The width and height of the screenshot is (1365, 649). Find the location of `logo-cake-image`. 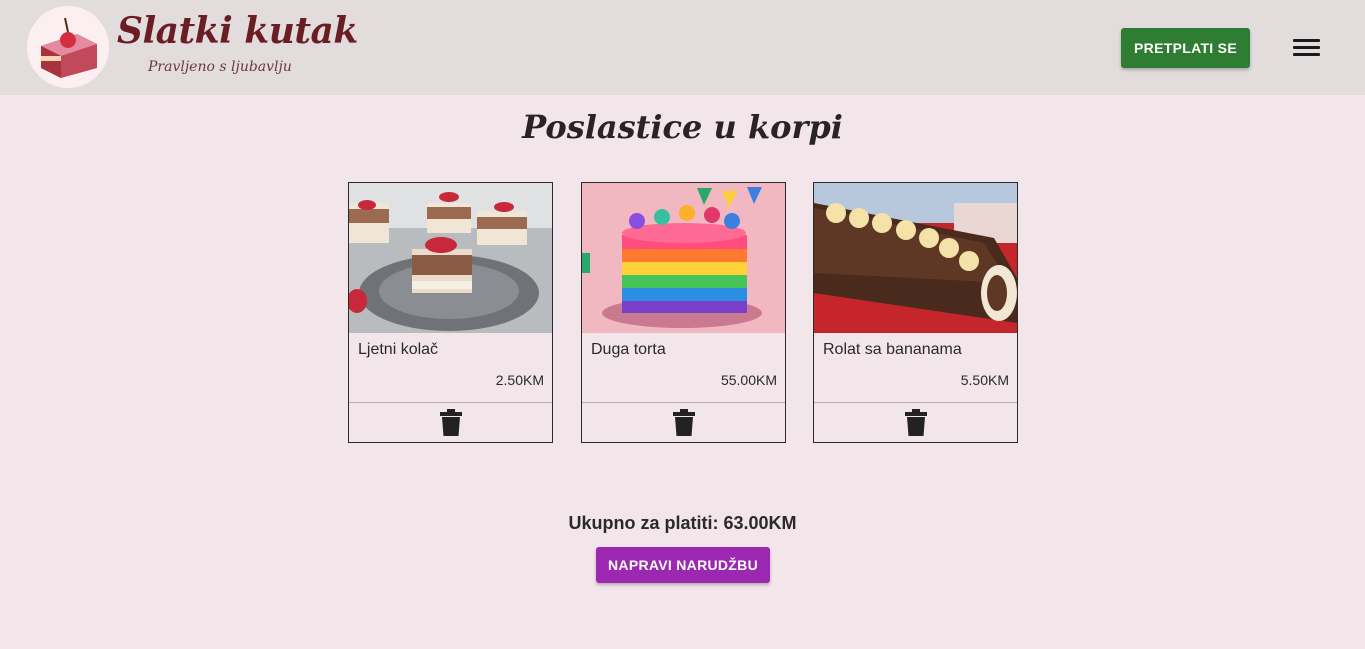

logo-cake-image is located at coordinates (68, 47).